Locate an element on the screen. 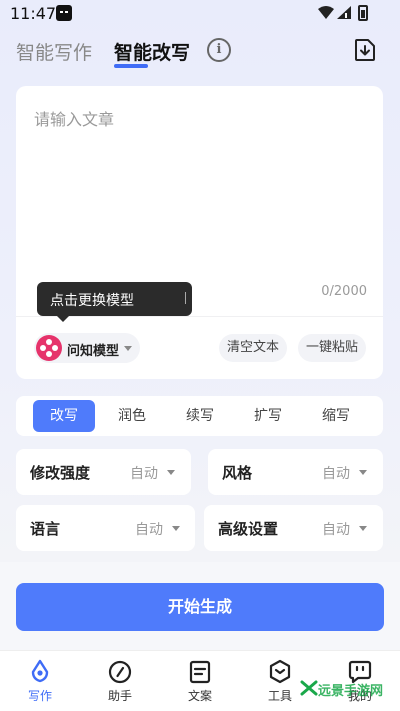 The height and width of the screenshot is (711, 400). document-icon is located at coordinates (200, 672).